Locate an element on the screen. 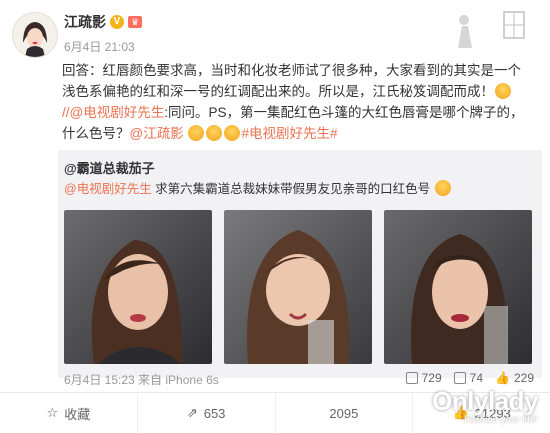  author-row: 江疏影 V ♛ is located at coordinates (103, 22).